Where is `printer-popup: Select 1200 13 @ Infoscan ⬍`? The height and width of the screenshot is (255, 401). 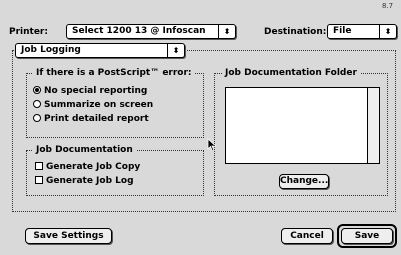 printer-popup: Select 1200 13 @ Infoscan ⬍ is located at coordinates (151, 31).